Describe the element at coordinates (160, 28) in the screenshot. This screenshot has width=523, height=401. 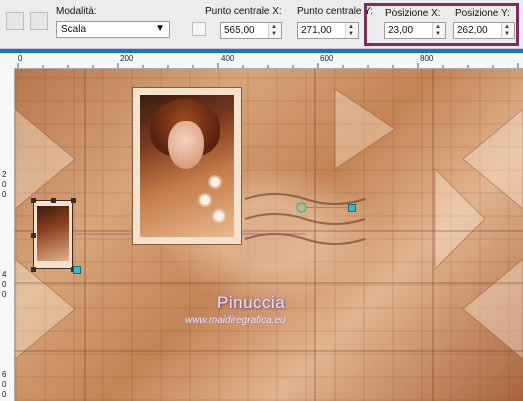
I see `chevron-down-icon: ▼` at that location.